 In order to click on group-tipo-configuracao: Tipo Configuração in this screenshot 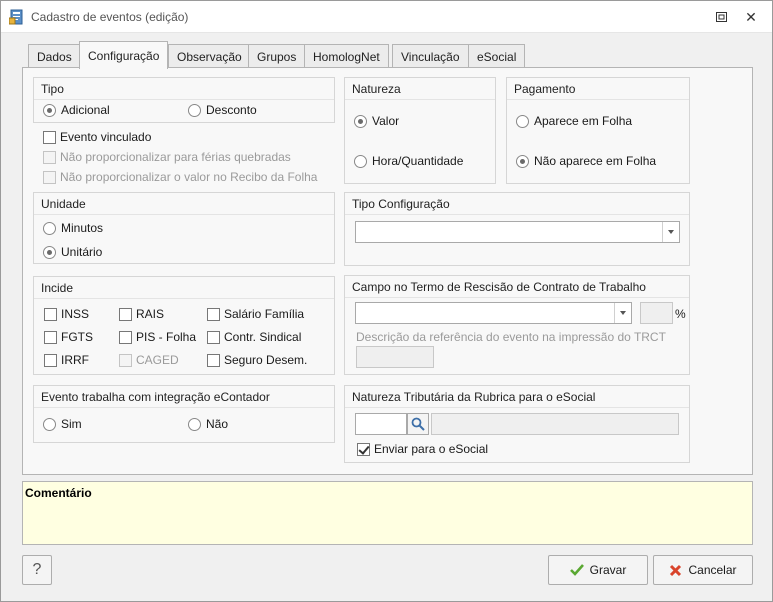, I will do `click(517, 229)`.